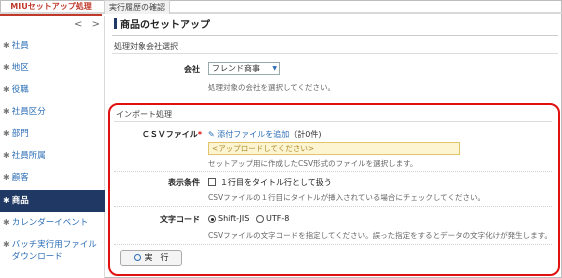 This screenshot has height=278, width=562. Describe the element at coordinates (305, 134) in the screenshot. I see `attach-count: （計0件)` at that location.